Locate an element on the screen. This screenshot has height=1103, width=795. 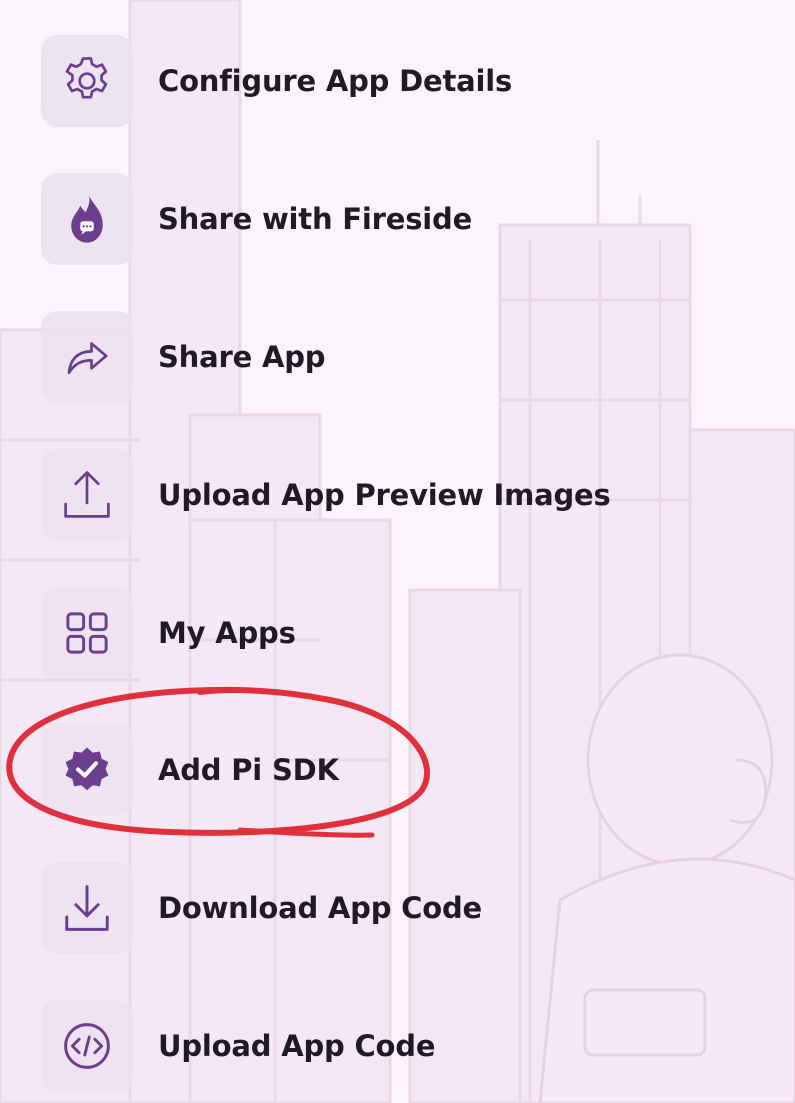
upload-icon is located at coordinates (87, 494).